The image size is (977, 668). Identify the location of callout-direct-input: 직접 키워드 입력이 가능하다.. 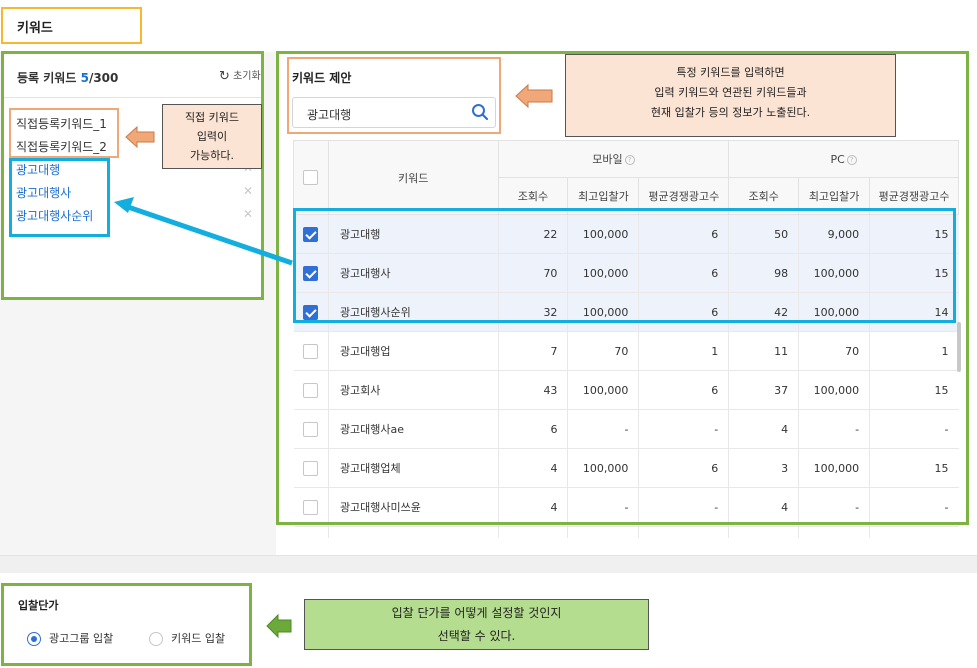
(212, 136).